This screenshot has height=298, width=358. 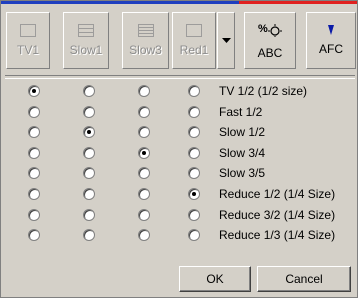 What do you see at coordinates (263, 91) in the screenshot?
I see `mode-label: TV 1/2 (1/2 size)` at bounding box center [263, 91].